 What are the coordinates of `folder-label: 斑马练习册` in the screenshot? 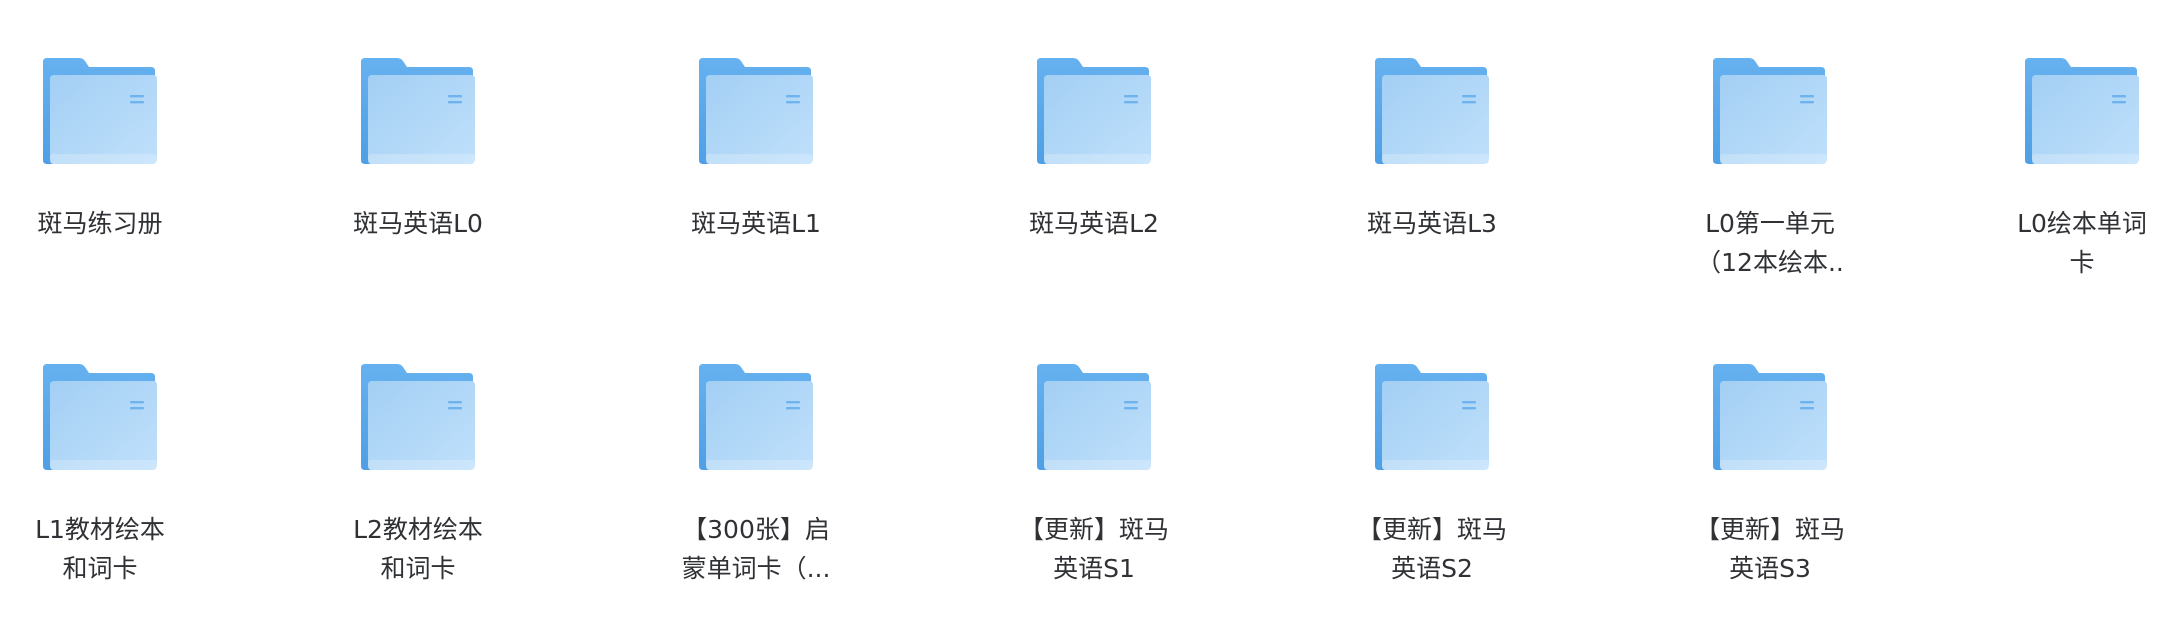 It's located at (100, 223).